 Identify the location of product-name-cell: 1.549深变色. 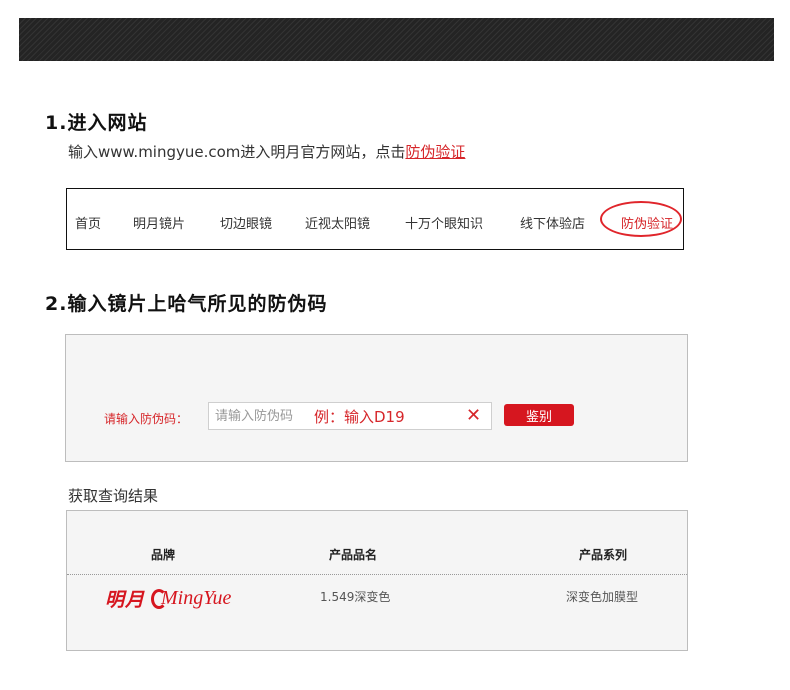
(355, 597).